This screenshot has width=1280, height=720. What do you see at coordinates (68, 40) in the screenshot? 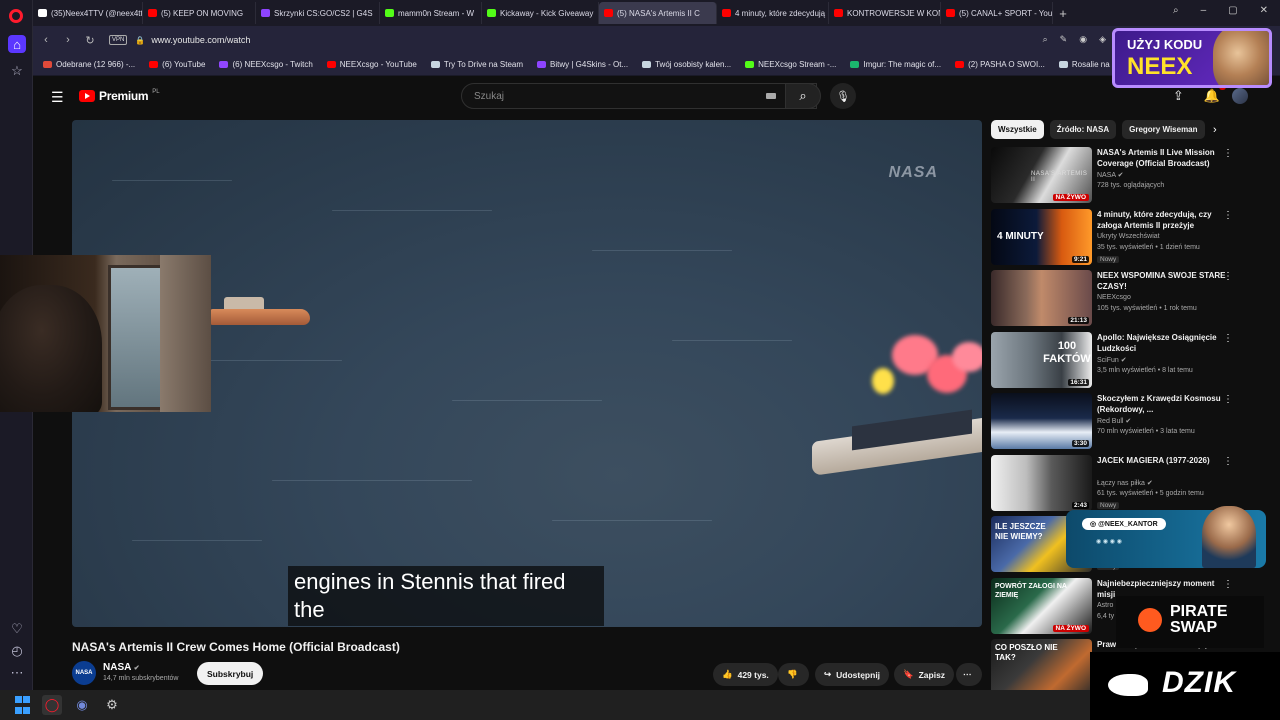
I see `forward-icon: ›` at bounding box center [68, 40].